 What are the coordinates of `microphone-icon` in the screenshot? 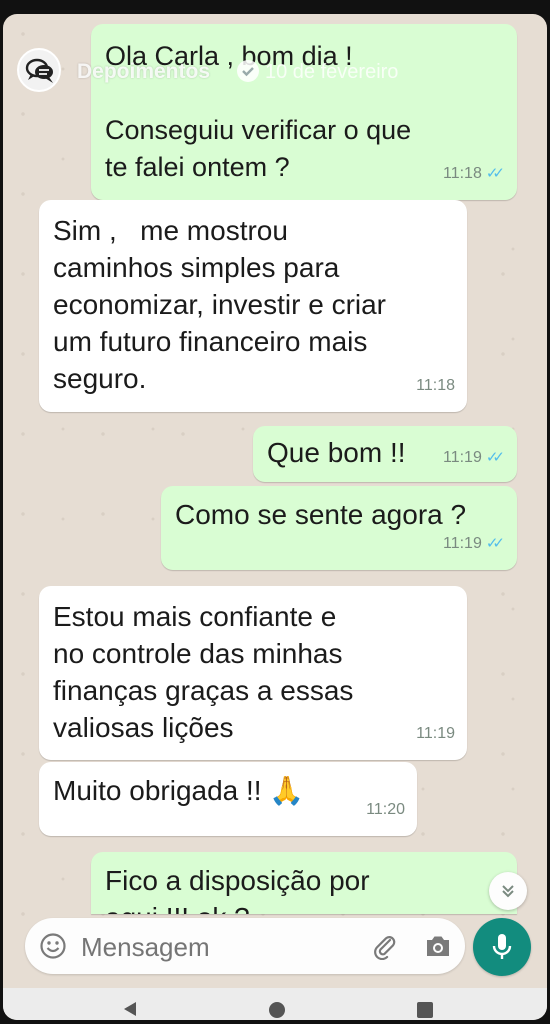 It's located at (502, 946).